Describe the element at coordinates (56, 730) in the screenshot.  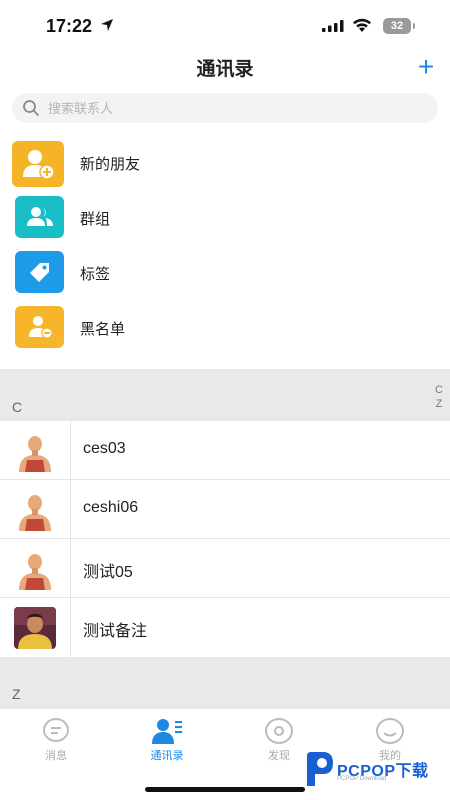
I see `message-icon` at that location.